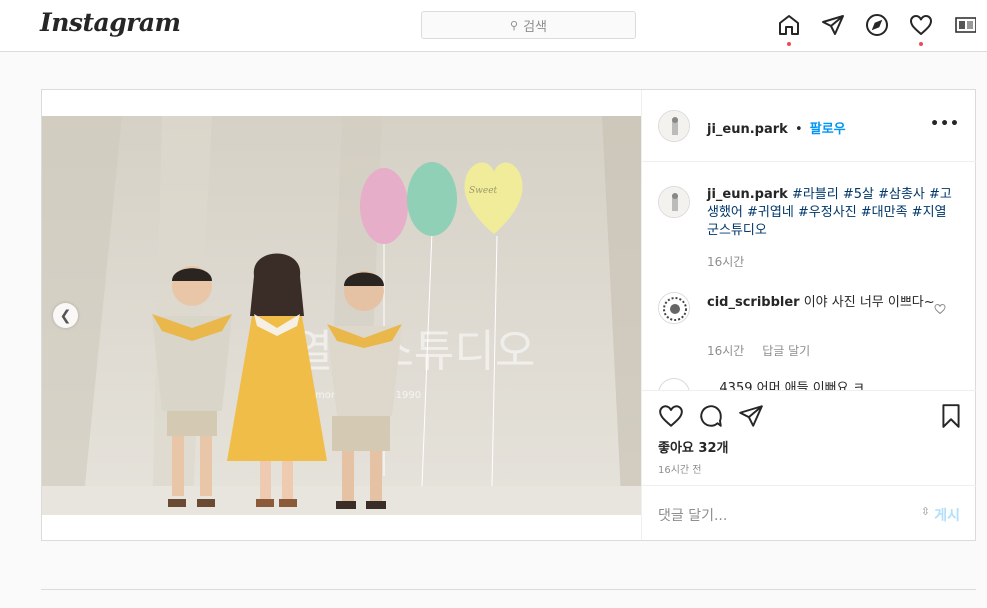 This screenshot has width=987, height=608. I want to click on caption-avatar, so click(674, 202).